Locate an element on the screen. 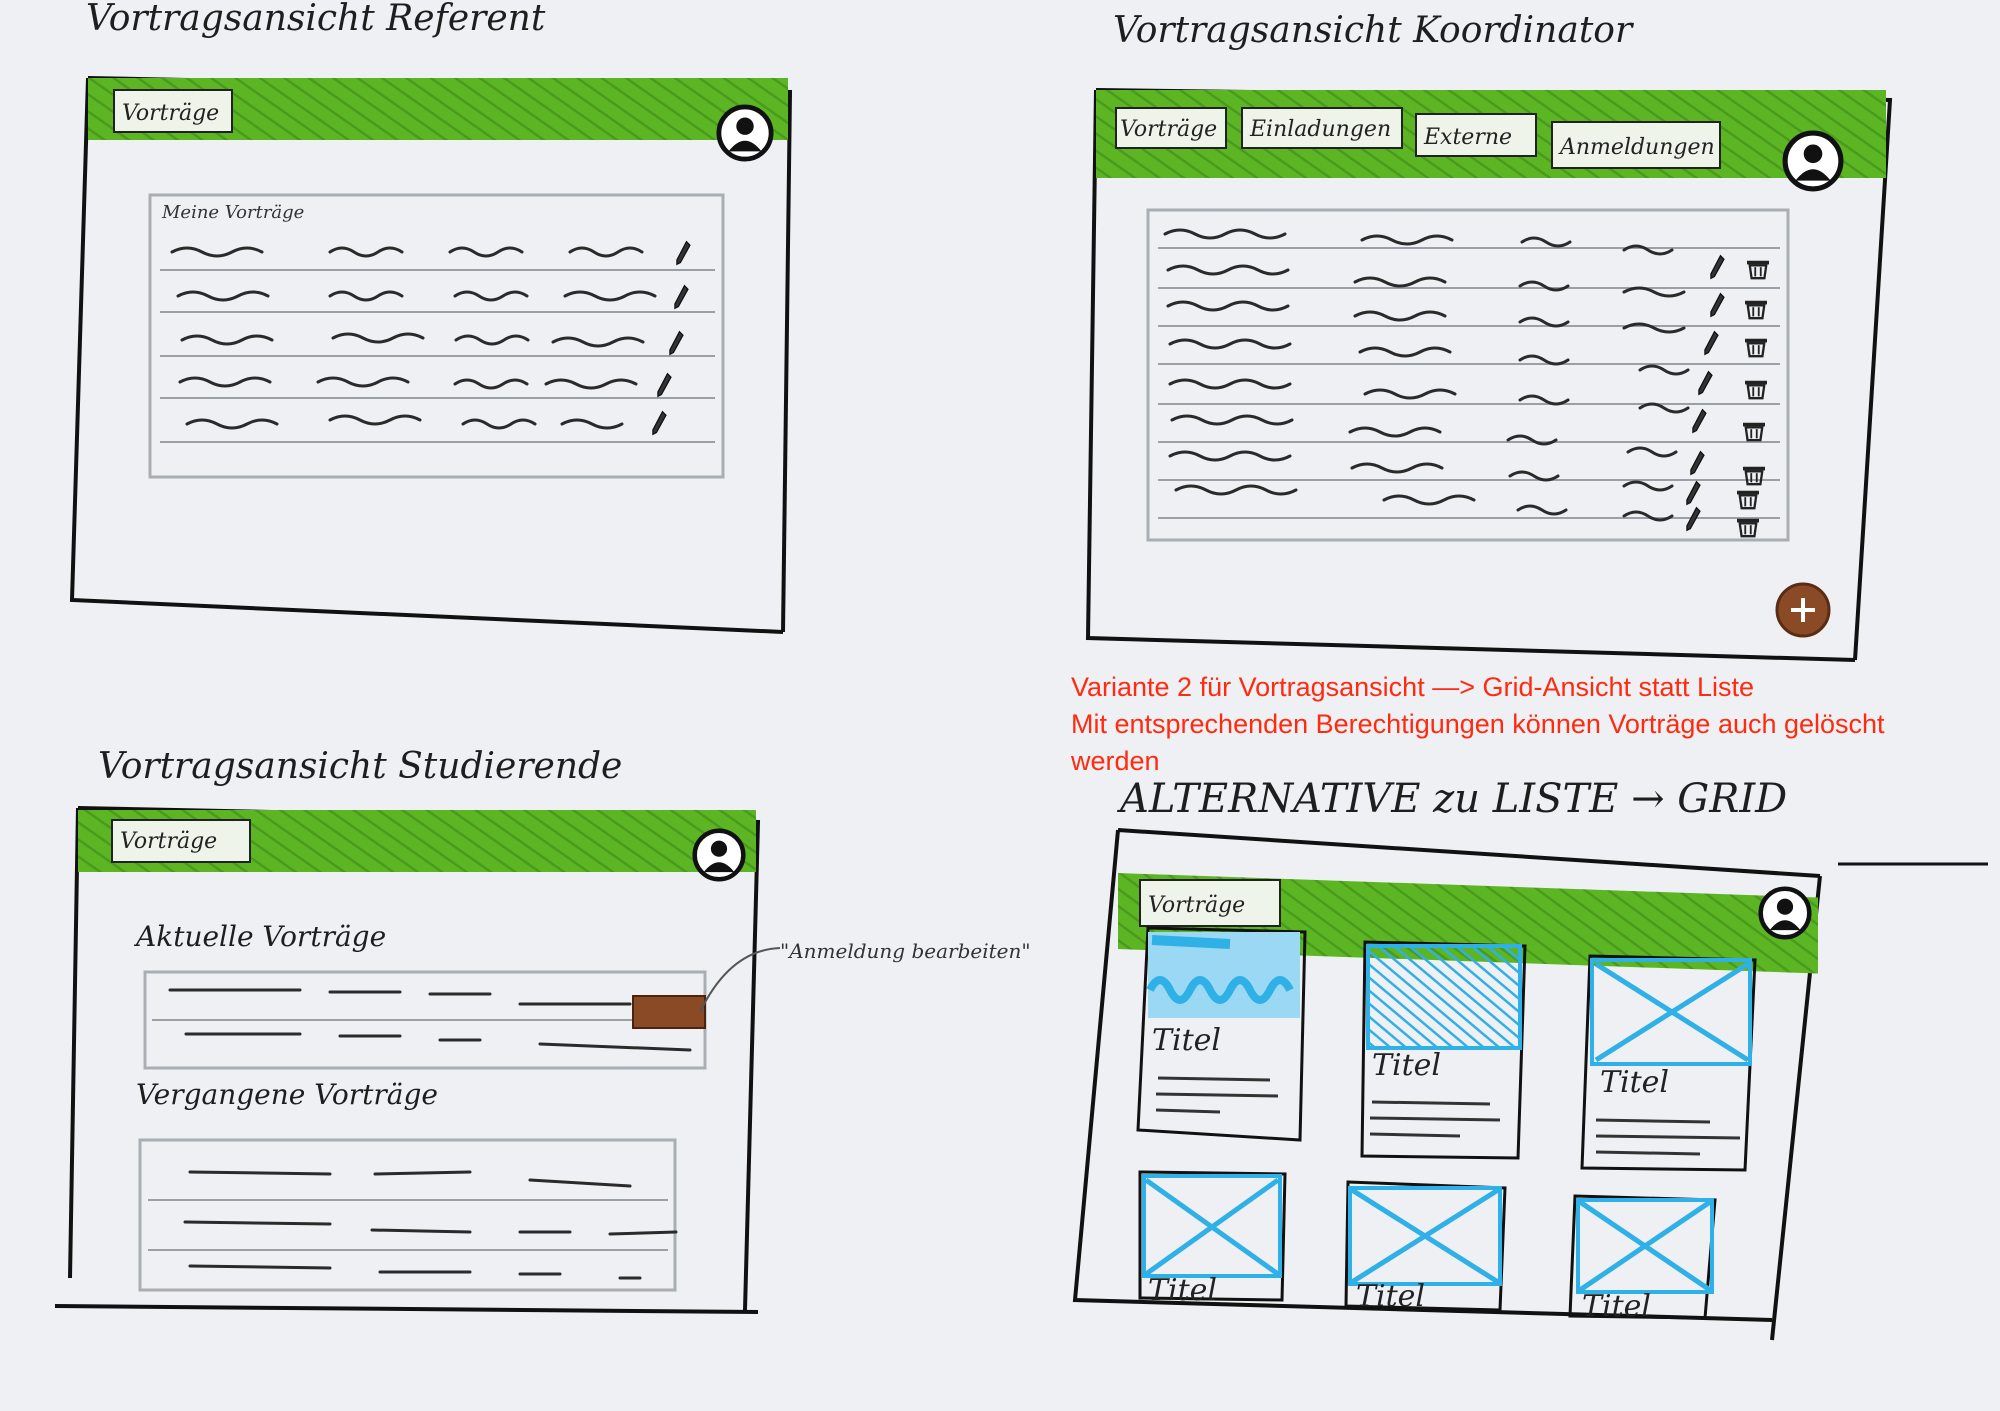  studierende-panel-title: Vortragsansicht Studierende is located at coordinates (360, 766).